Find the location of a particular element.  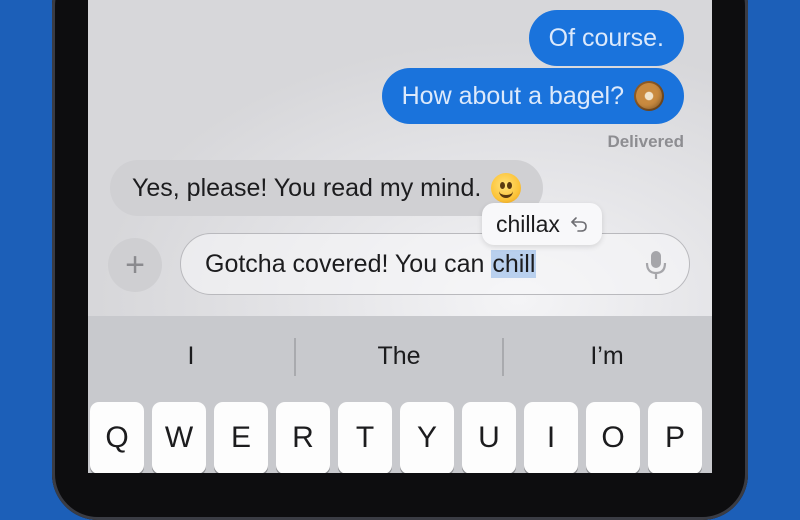

bagel-emoji-icon is located at coordinates (649, 96).